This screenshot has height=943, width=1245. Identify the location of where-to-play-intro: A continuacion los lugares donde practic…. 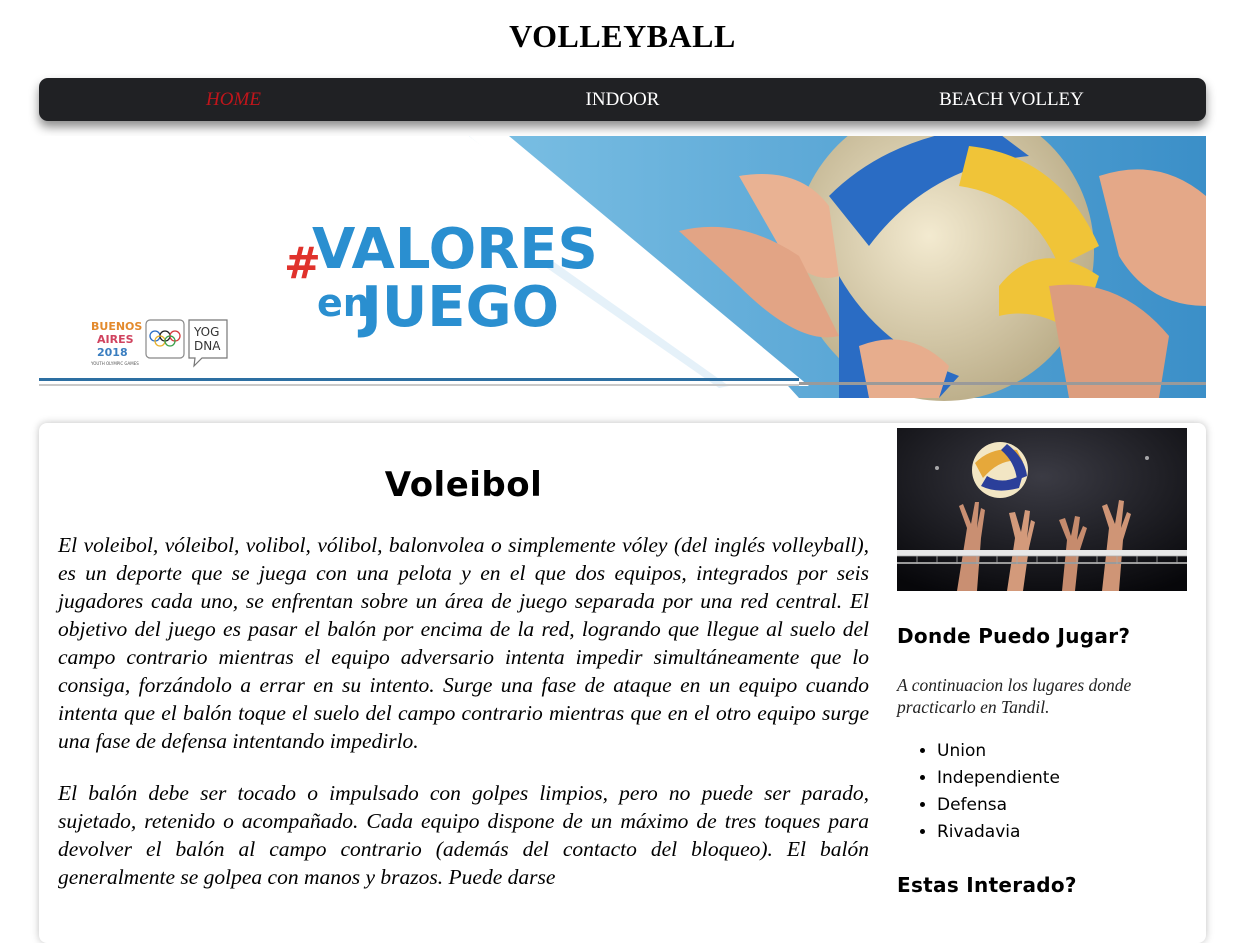
(1014, 696).